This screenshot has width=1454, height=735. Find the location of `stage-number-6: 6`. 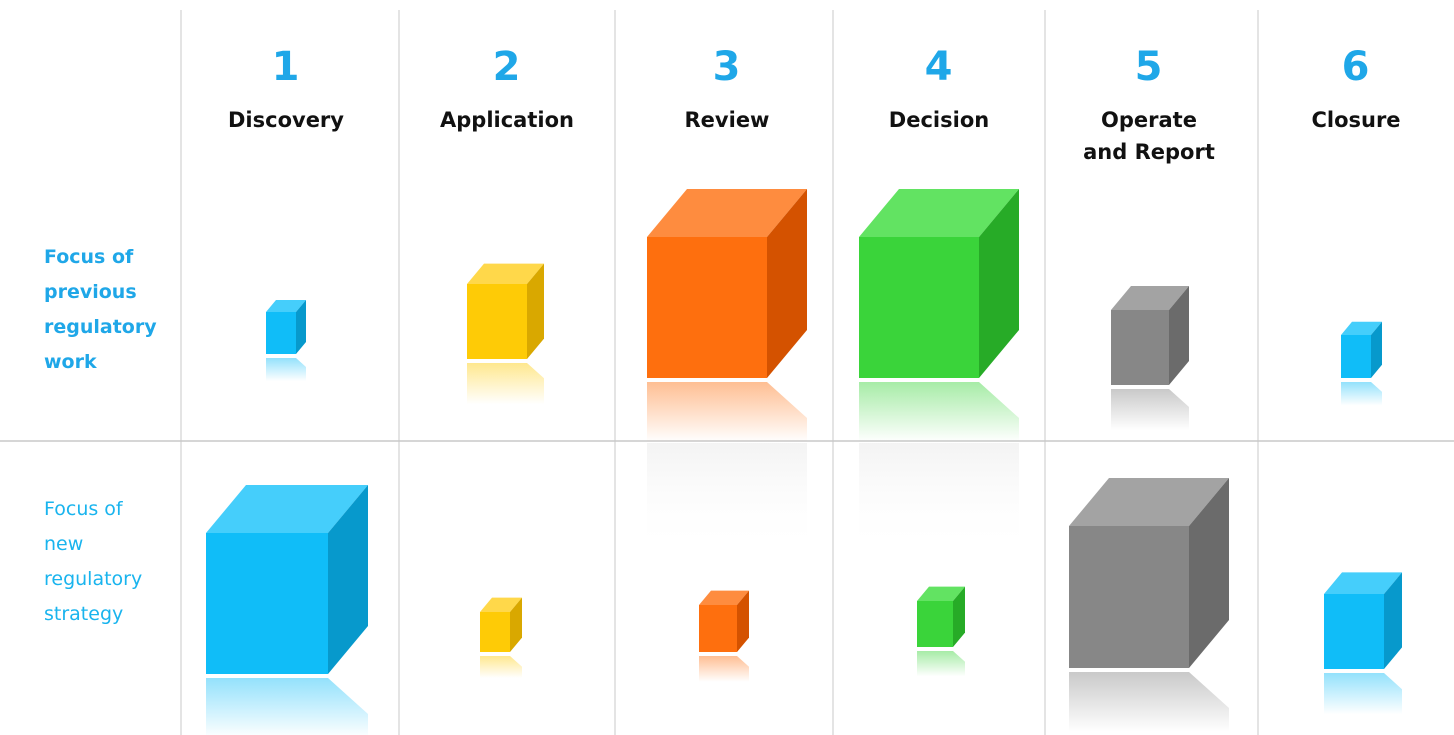

stage-number-6: 6 is located at coordinates (1356, 67).